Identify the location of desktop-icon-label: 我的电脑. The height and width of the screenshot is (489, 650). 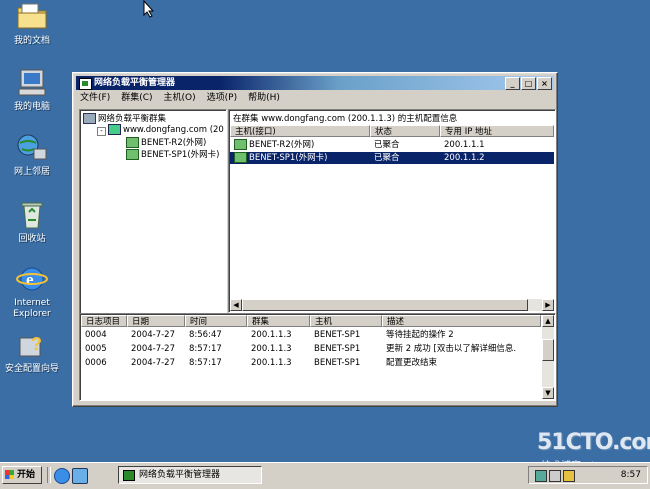
(31, 107).